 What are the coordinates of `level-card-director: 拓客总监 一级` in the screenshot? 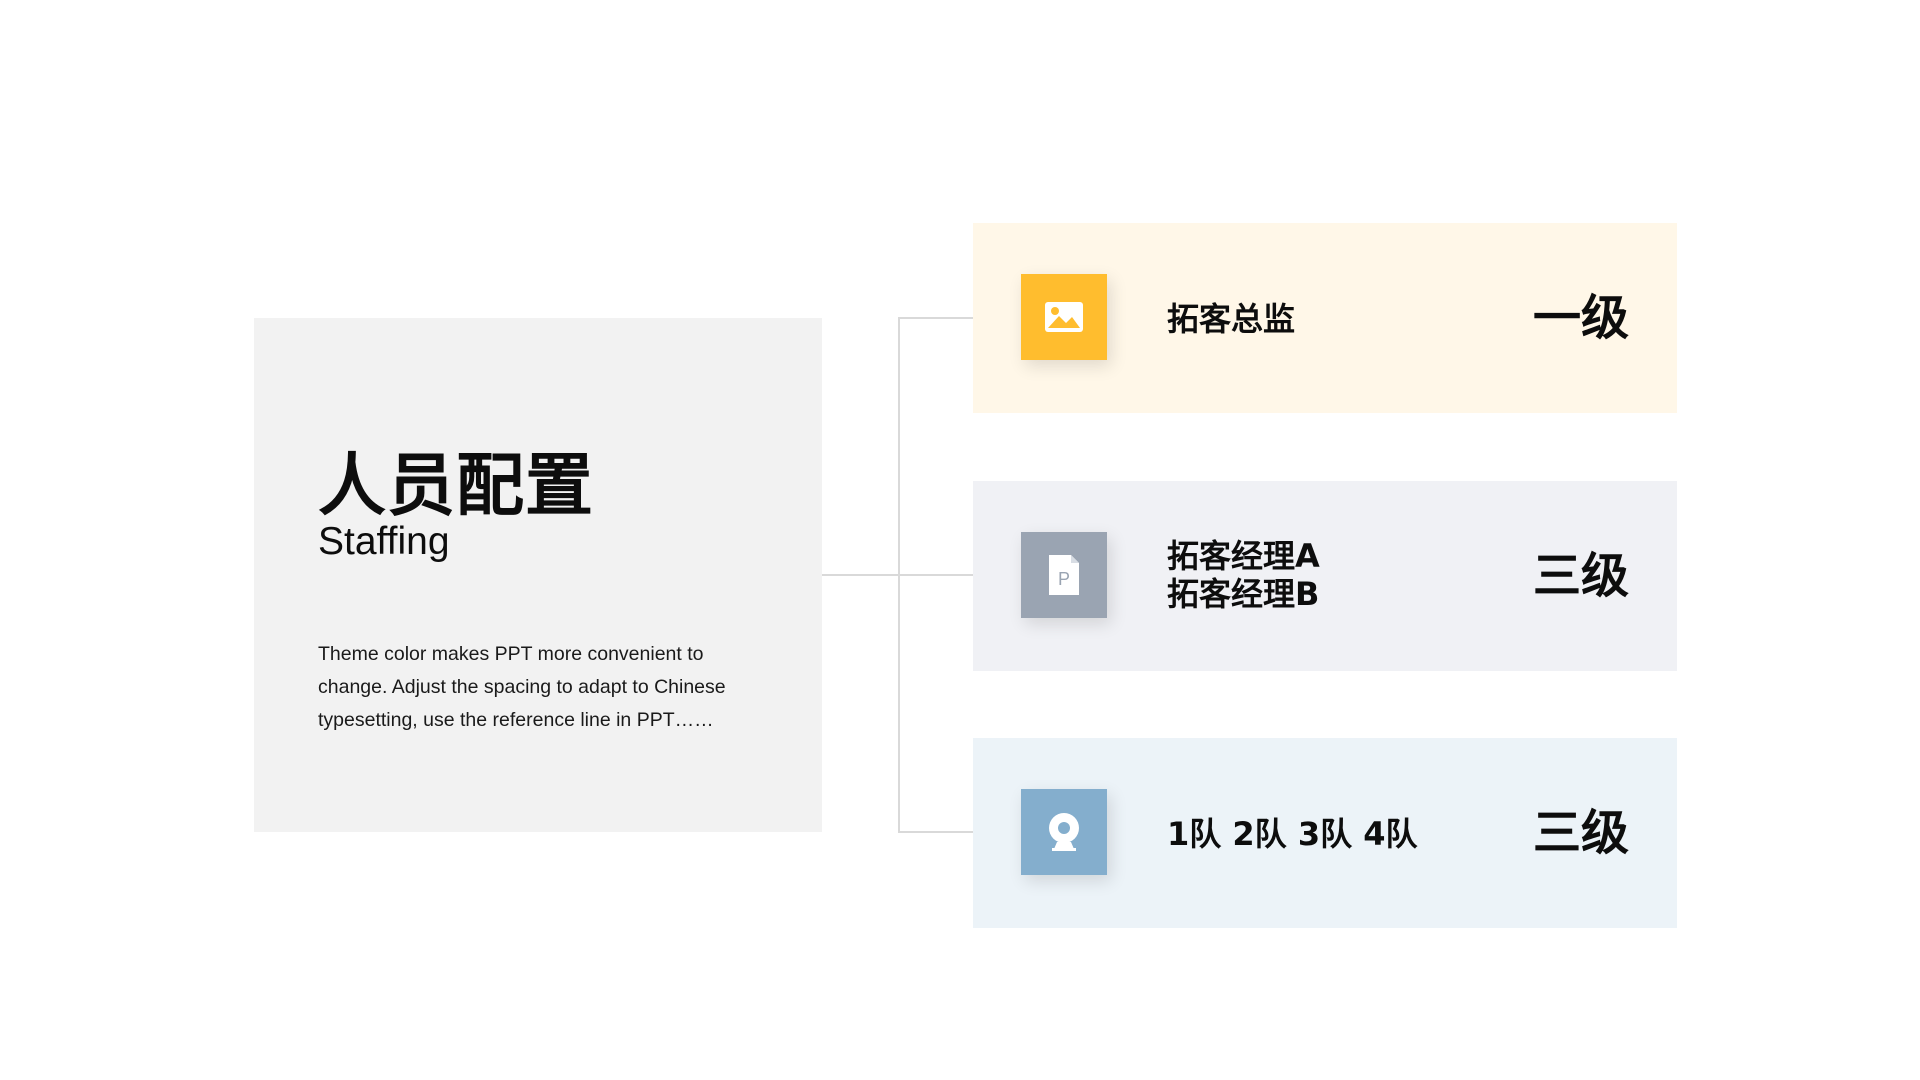 It's located at (1325, 318).